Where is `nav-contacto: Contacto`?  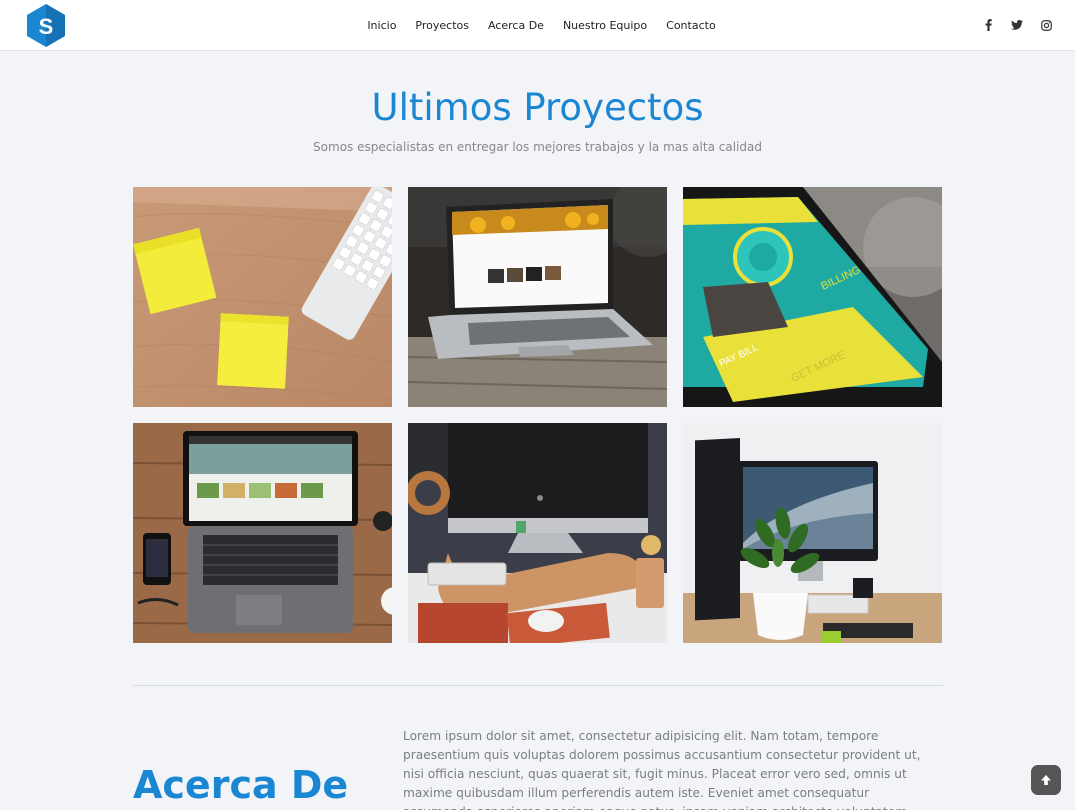 nav-contacto: Contacto is located at coordinates (691, 25).